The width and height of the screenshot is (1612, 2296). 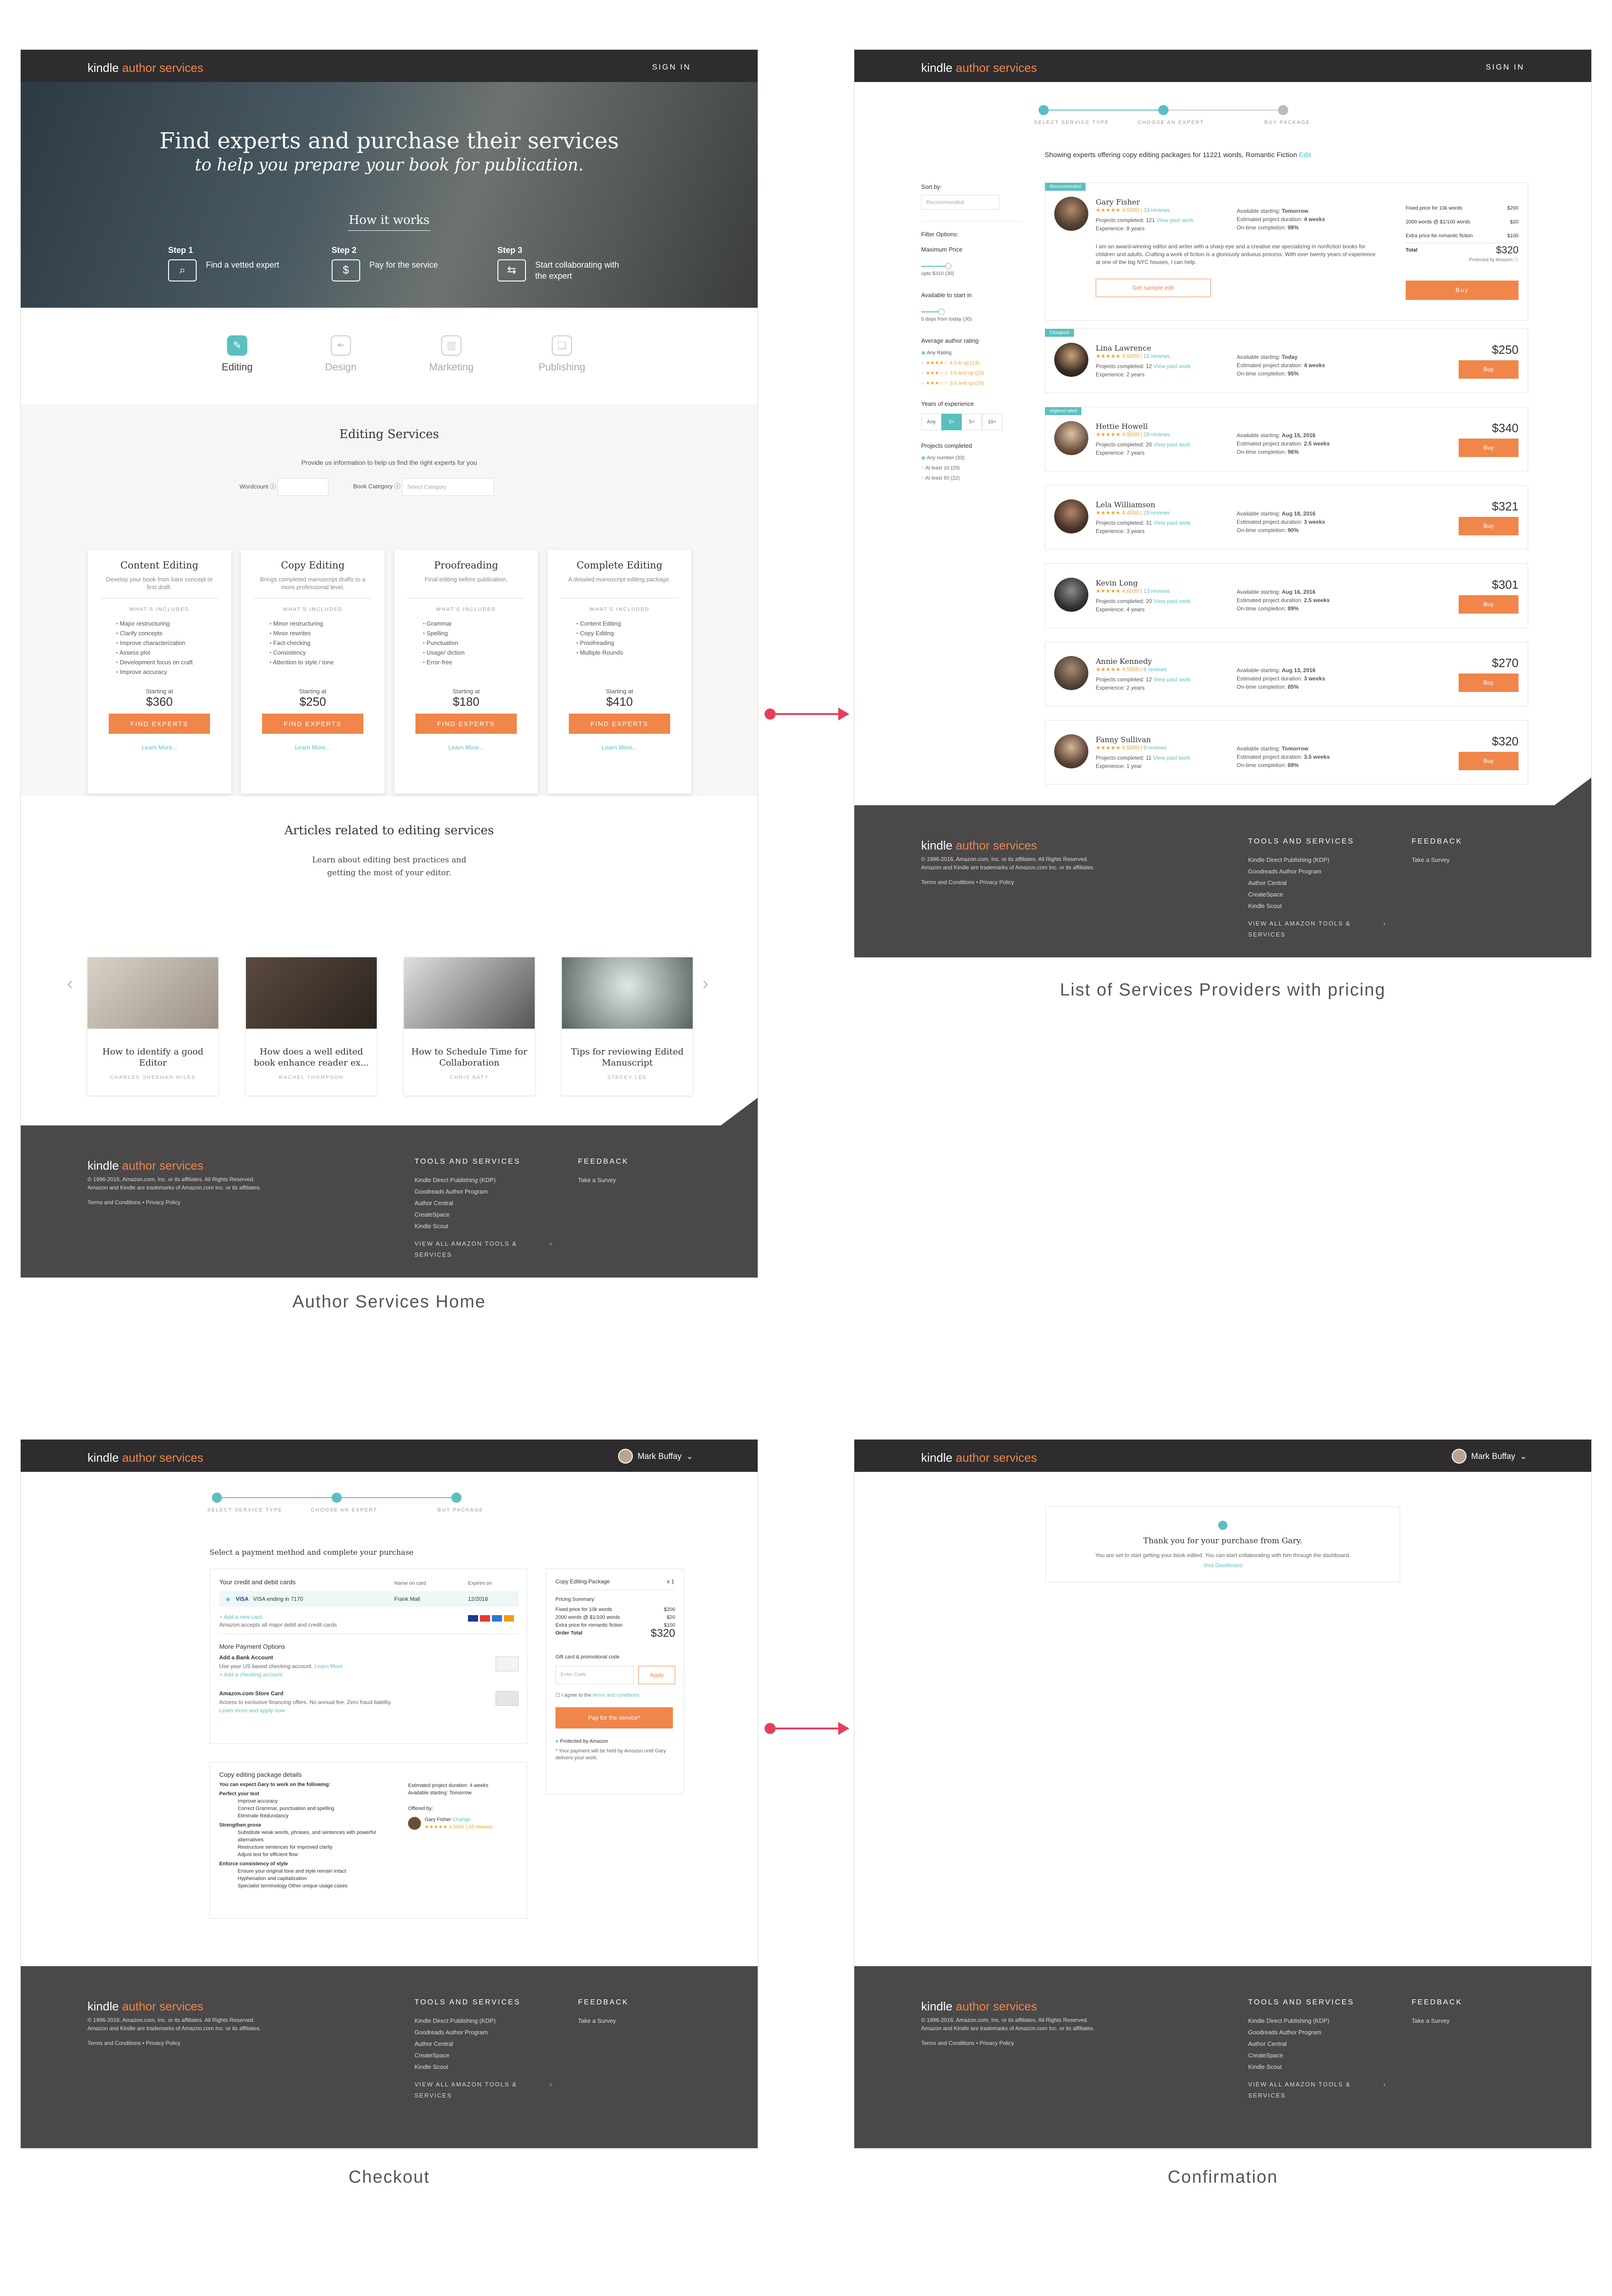 What do you see at coordinates (562, 354) in the screenshot?
I see `tab-publishing: ❏ Publishing` at bounding box center [562, 354].